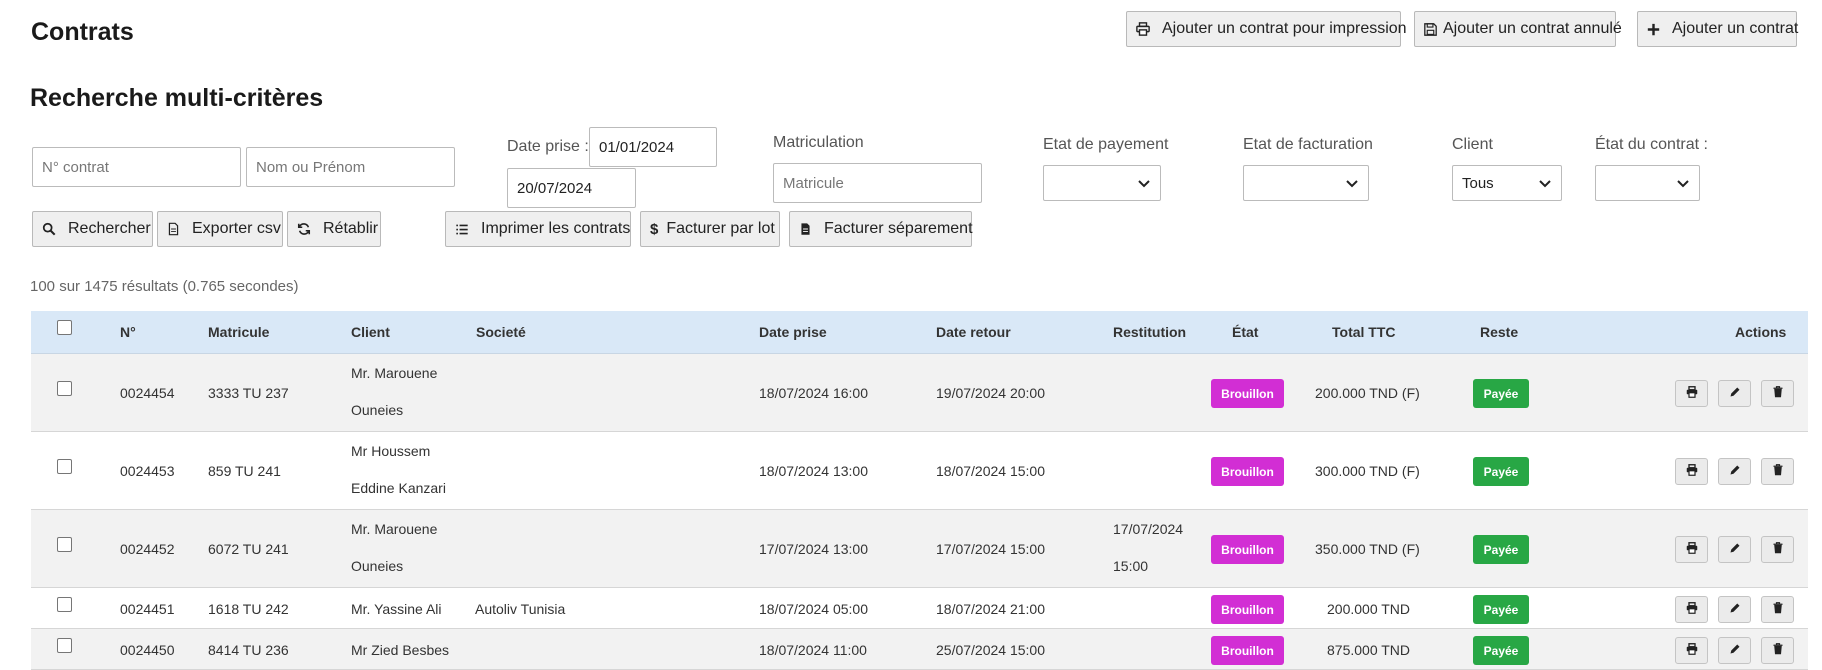 The height and width of the screenshot is (670, 1822). What do you see at coordinates (654, 229) in the screenshot?
I see `dollar-icon: $` at bounding box center [654, 229].